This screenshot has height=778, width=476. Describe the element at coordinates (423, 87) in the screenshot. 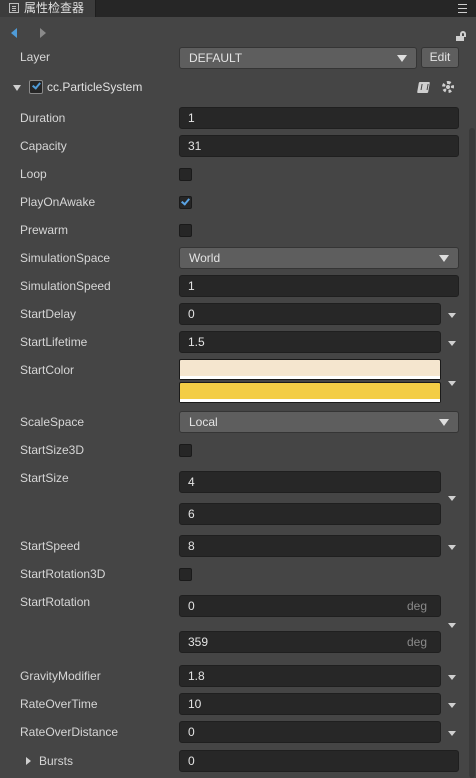

I see `book-icon` at that location.